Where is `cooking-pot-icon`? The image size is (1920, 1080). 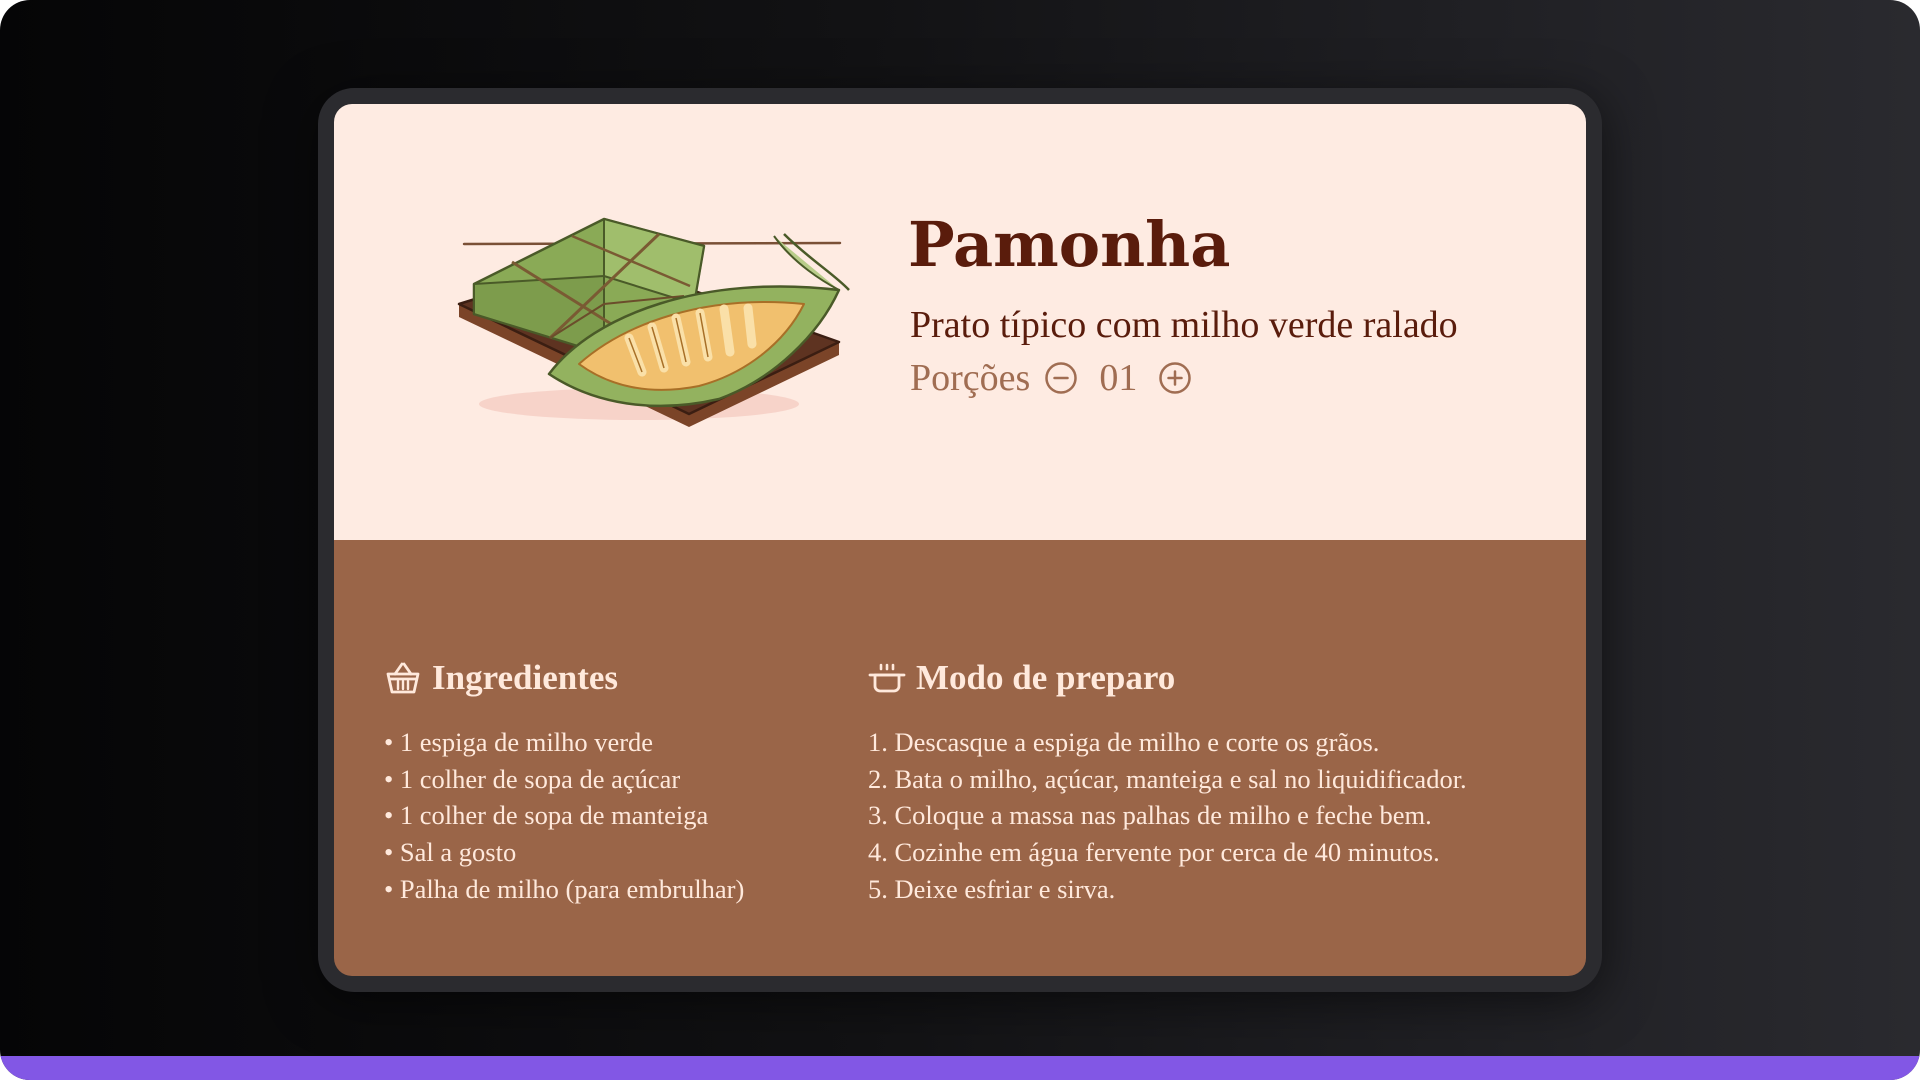
cooking-pot-icon is located at coordinates (887, 678).